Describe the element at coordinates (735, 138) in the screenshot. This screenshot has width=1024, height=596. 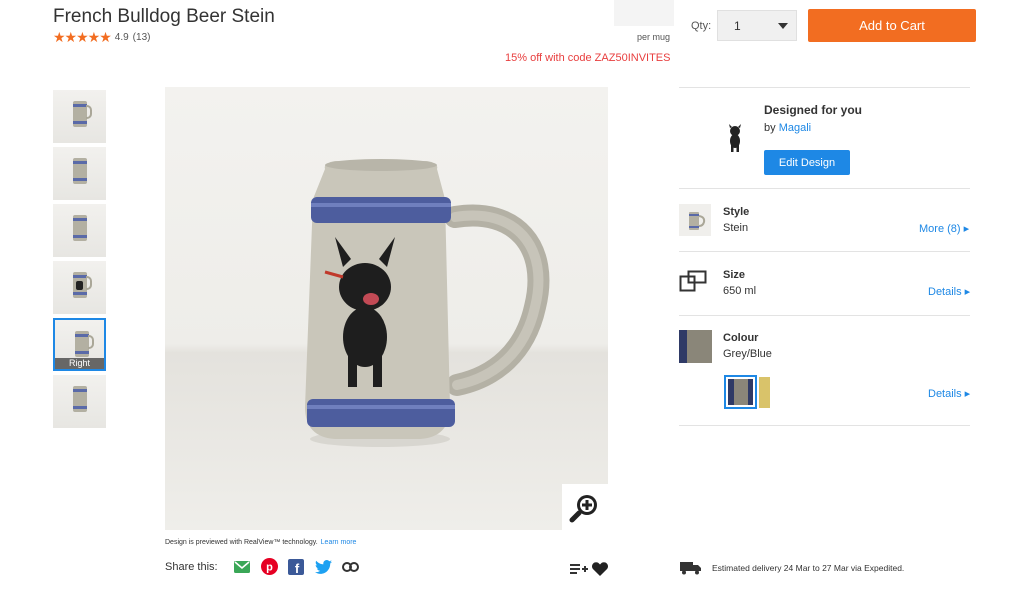
I see `designer-avatar` at that location.